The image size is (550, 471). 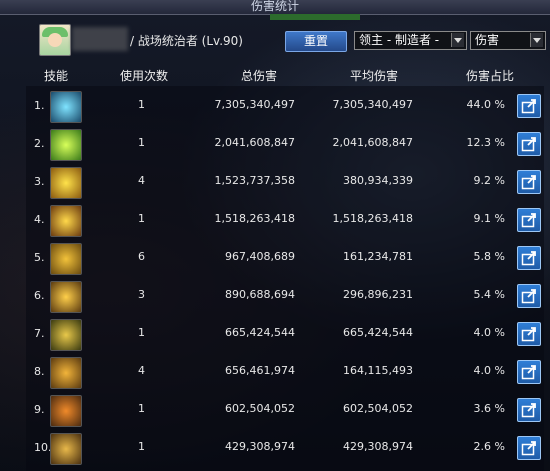 I want to click on row-damage-percent: 3.6 %, so click(x=489, y=408).